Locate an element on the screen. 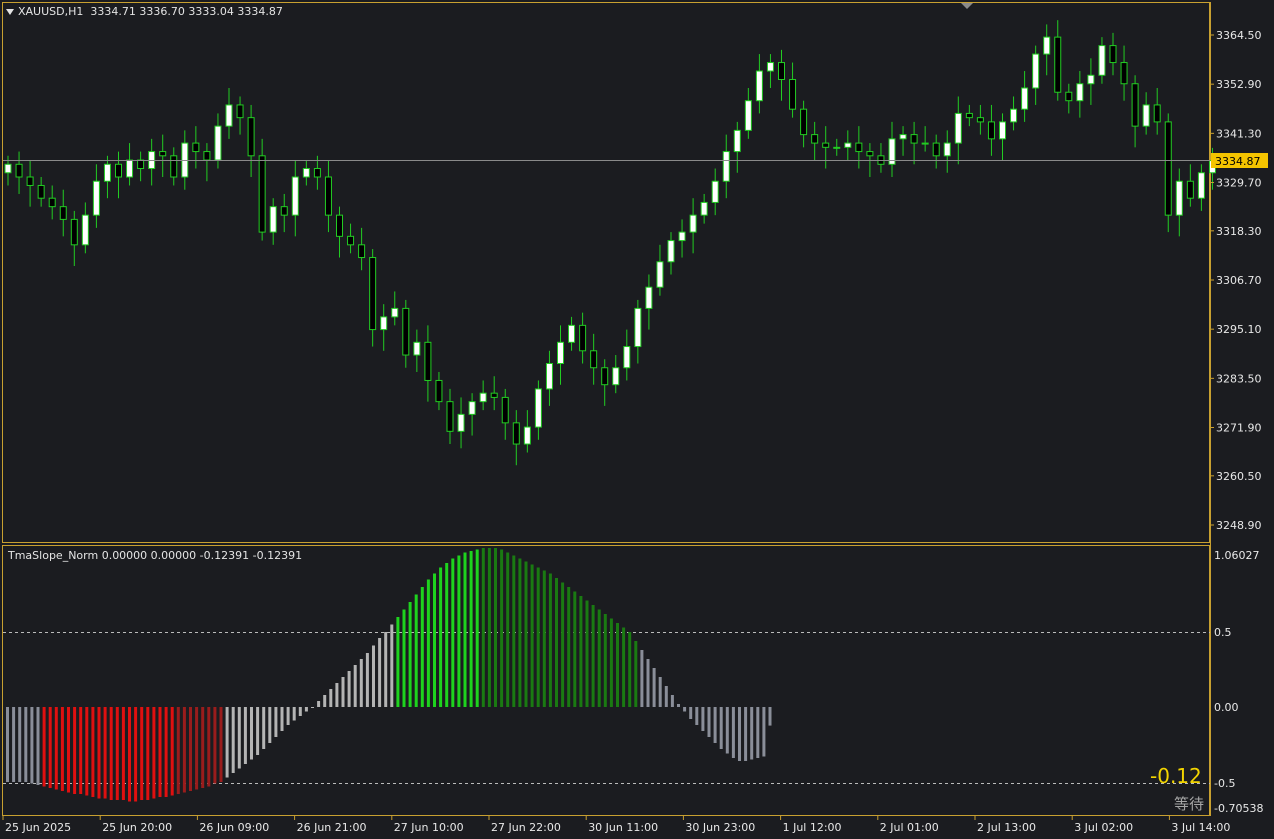  status-text: 等待 is located at coordinates (1189, 804).